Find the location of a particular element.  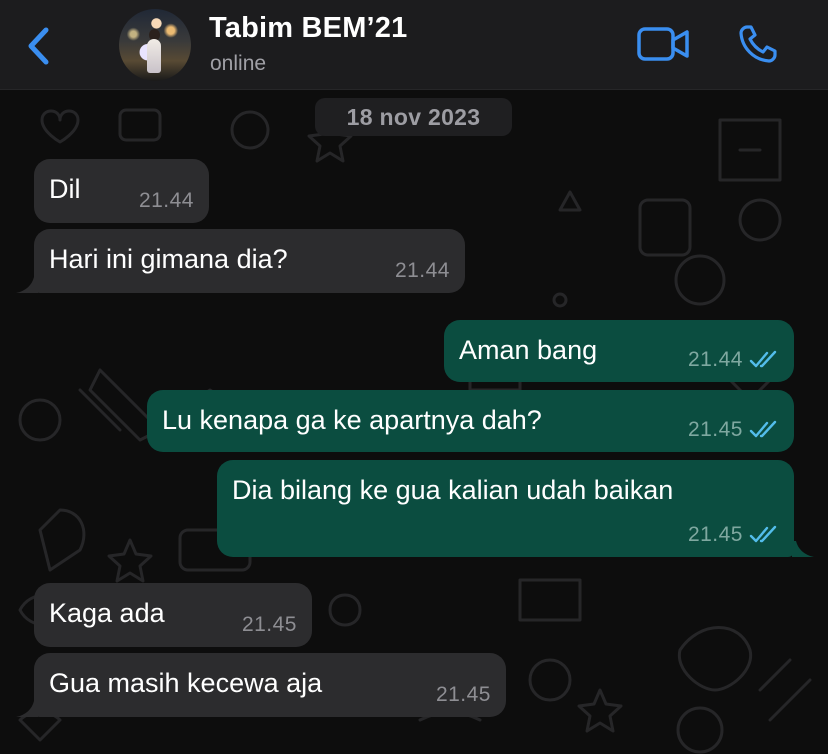

date-separator: 18 nov 2023 is located at coordinates (413, 117).